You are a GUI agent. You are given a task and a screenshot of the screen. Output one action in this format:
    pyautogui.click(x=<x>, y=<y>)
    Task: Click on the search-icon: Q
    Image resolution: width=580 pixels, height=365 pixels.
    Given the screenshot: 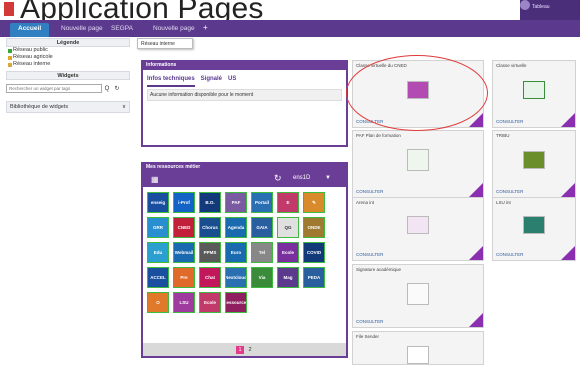 What is the action you would take?
    pyautogui.click(x=107, y=89)
    